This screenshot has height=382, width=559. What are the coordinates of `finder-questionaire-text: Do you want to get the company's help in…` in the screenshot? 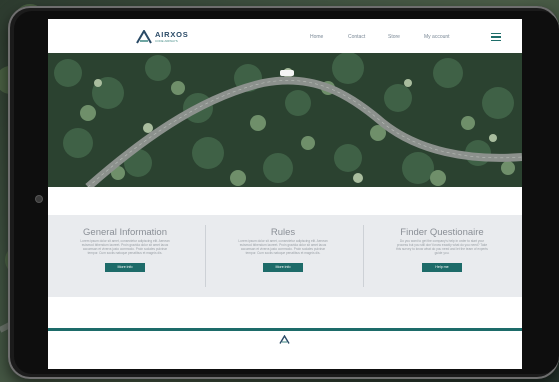 It's located at (442, 247).